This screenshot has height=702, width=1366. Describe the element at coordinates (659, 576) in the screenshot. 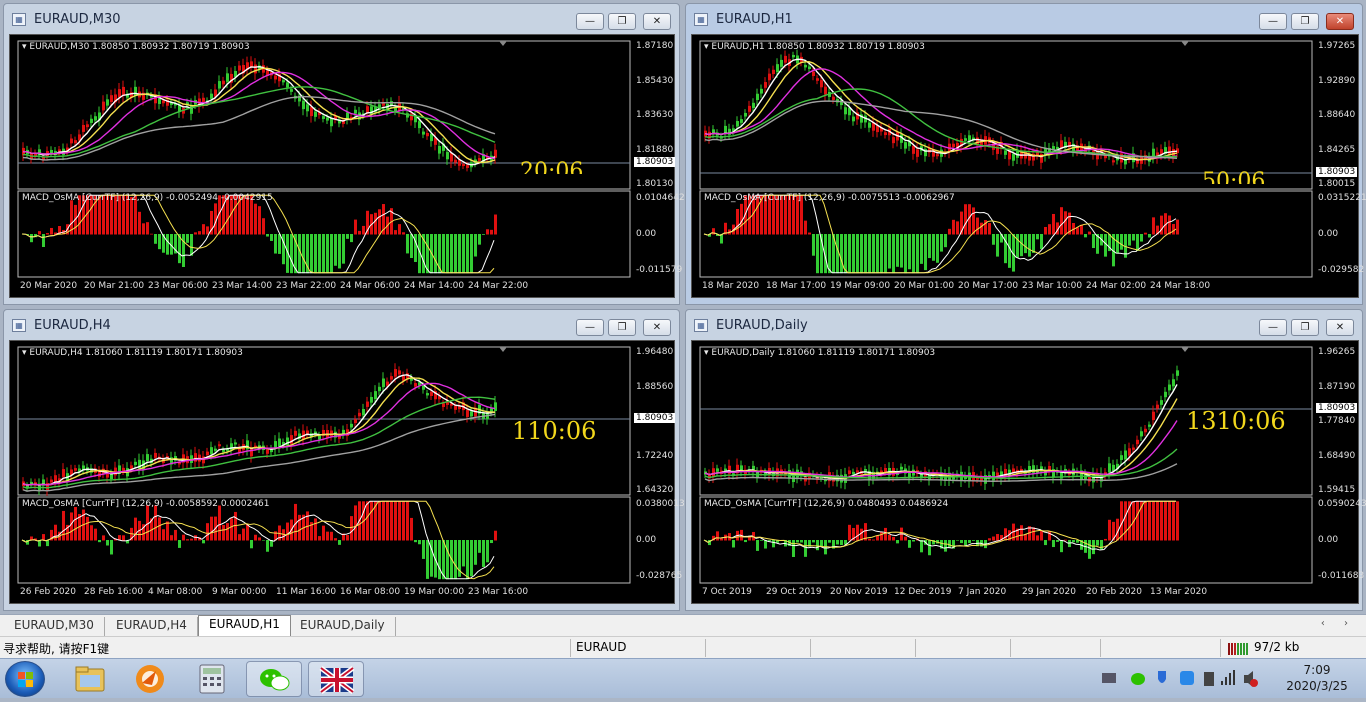

I see `macd-axis-label: -0.028765` at that location.